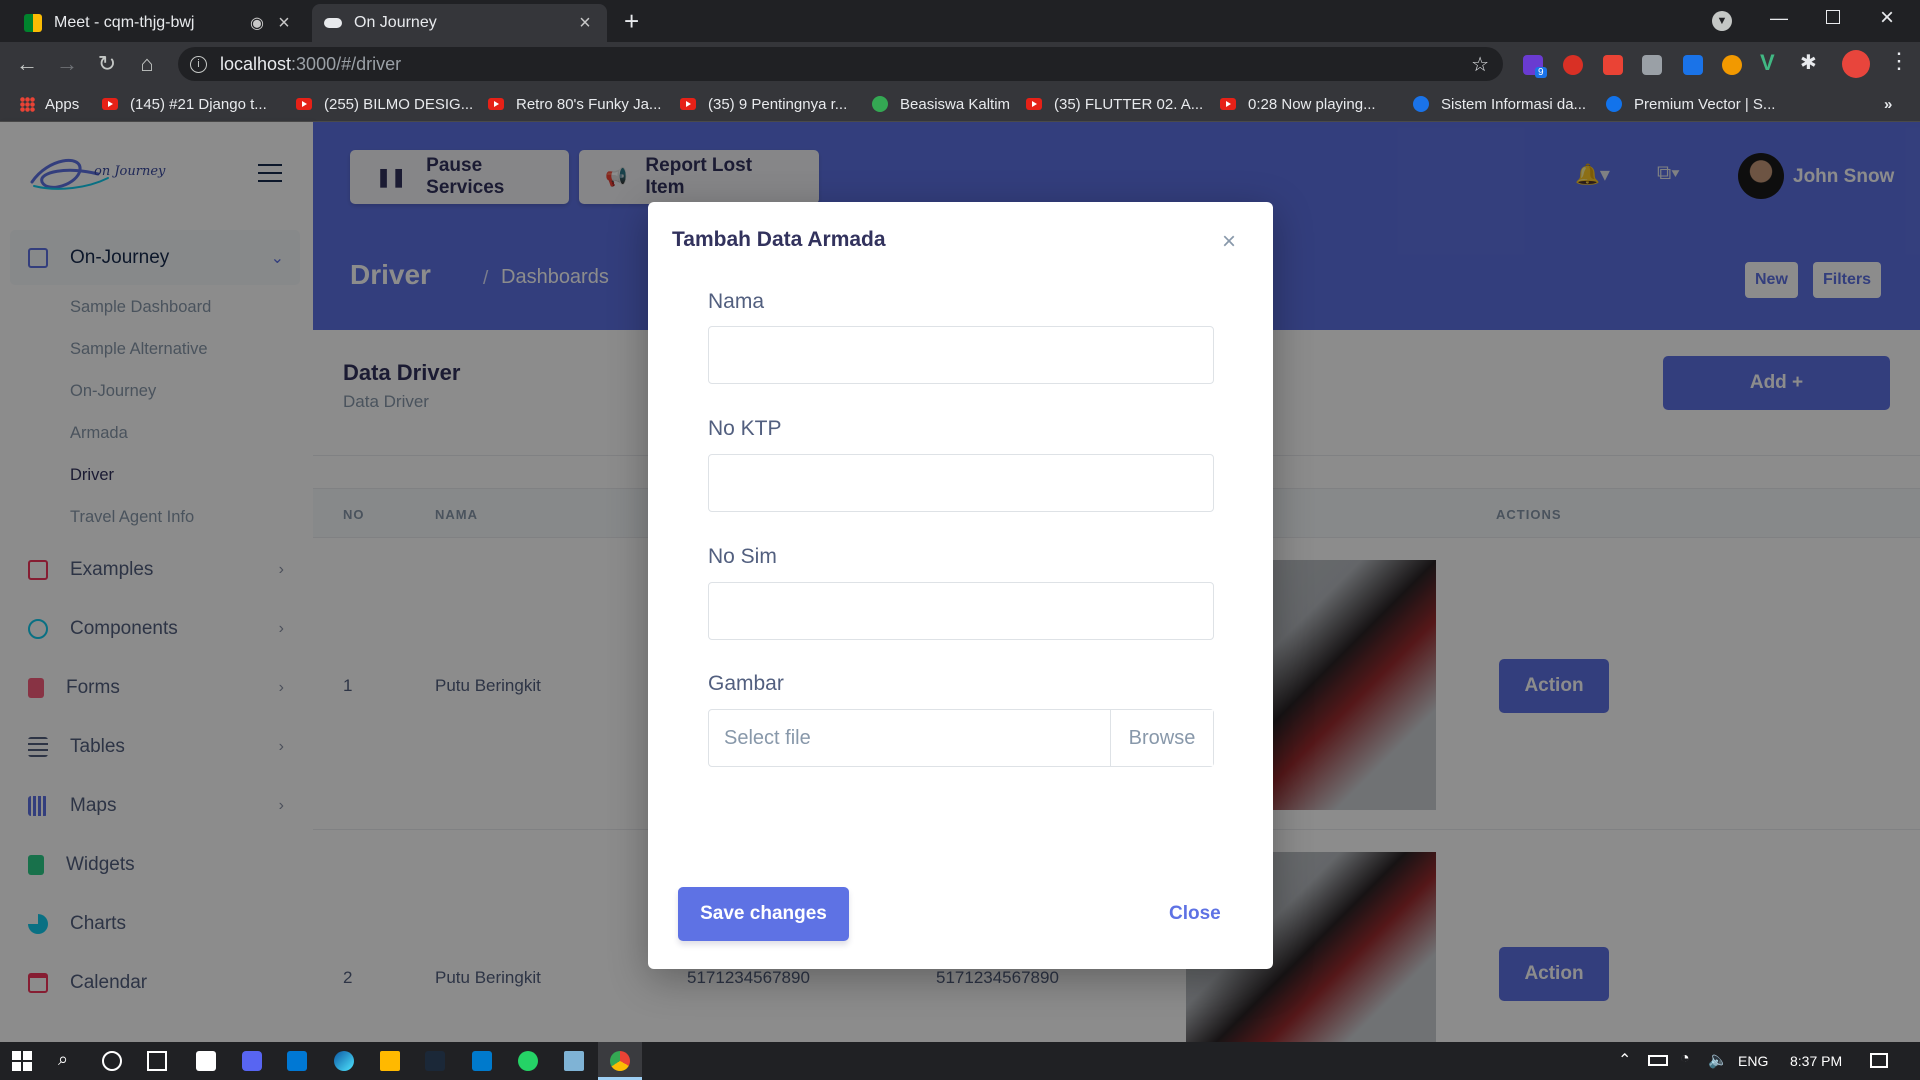 The image size is (1920, 1080). Describe the element at coordinates (1856, 64) in the screenshot. I see `profile-avatar-icon` at that location.